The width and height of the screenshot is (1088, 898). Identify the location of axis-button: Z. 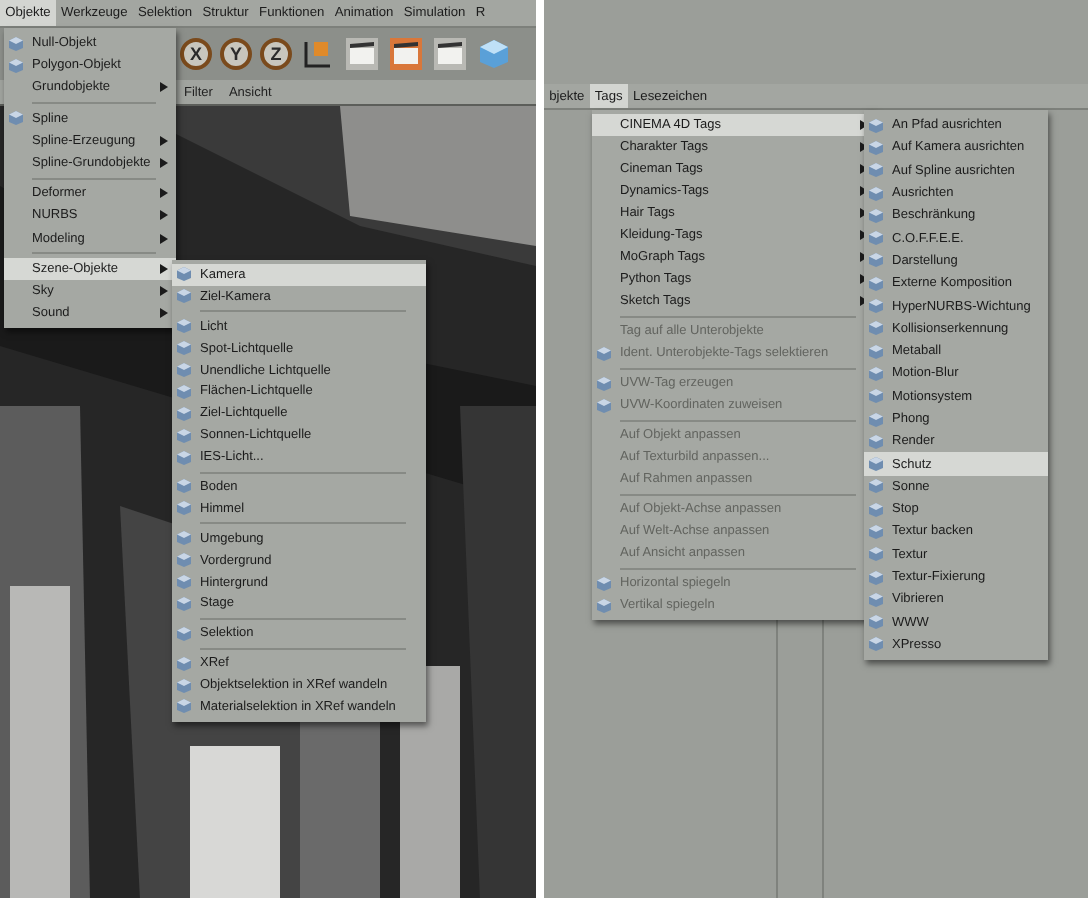
(276, 54).